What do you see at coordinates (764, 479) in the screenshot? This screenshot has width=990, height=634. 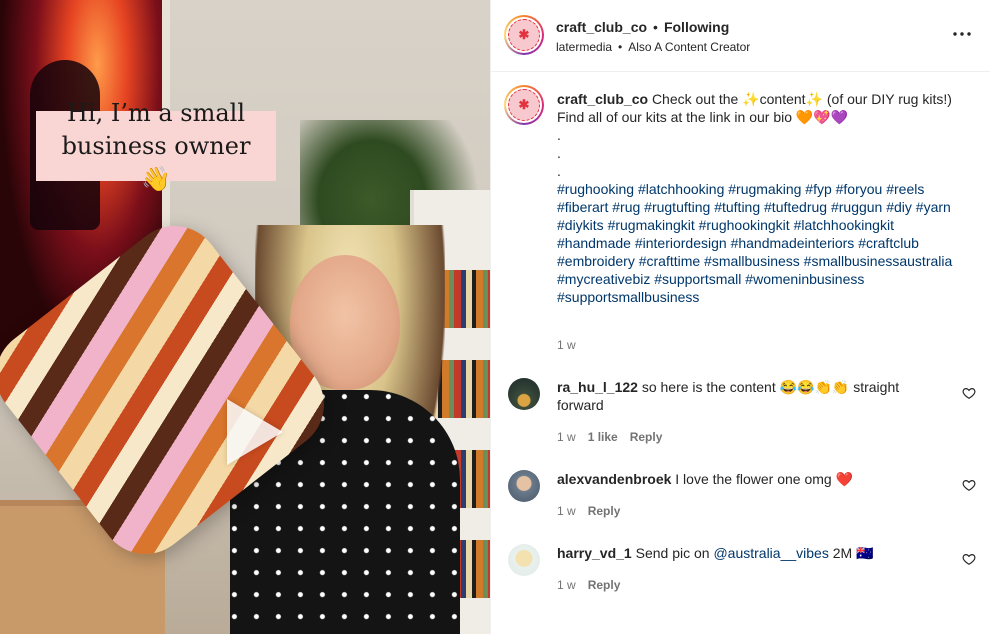 I see `comment-text: I love the flower one omg ❤️` at bounding box center [764, 479].